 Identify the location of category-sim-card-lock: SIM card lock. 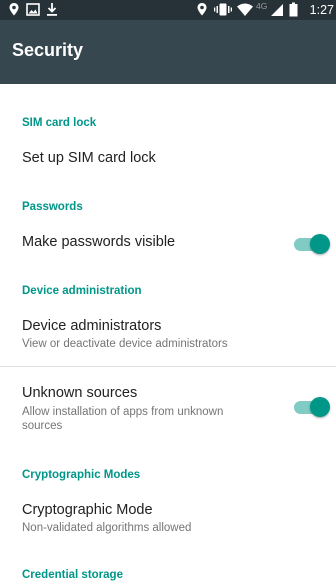
(59, 123).